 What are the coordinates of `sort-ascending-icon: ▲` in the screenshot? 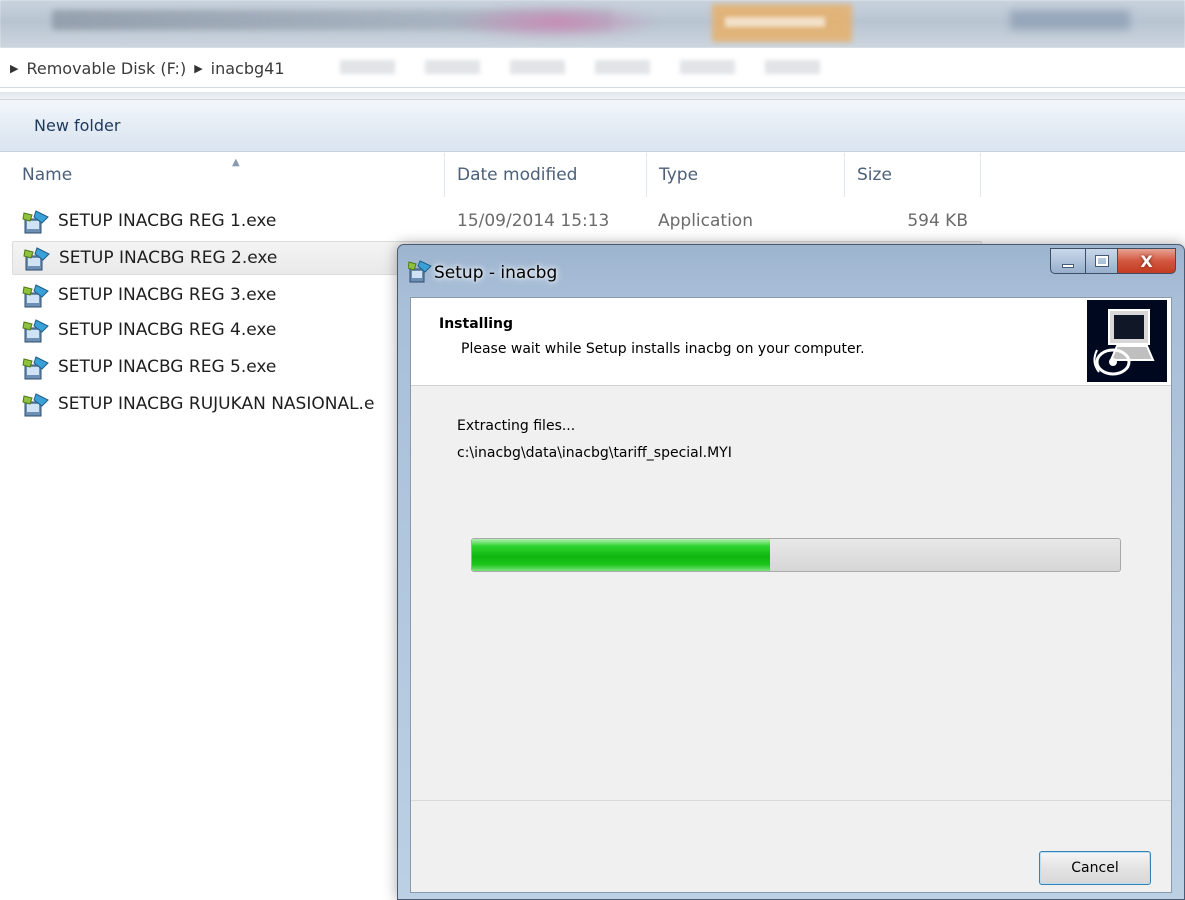 It's located at (236, 162).